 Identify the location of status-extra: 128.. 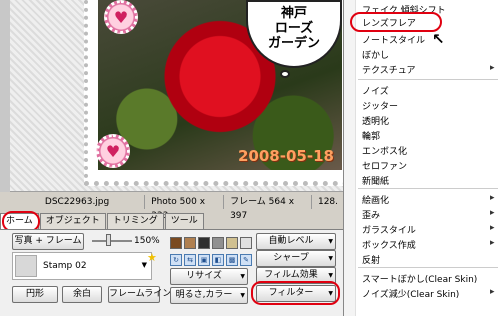
(328, 202).